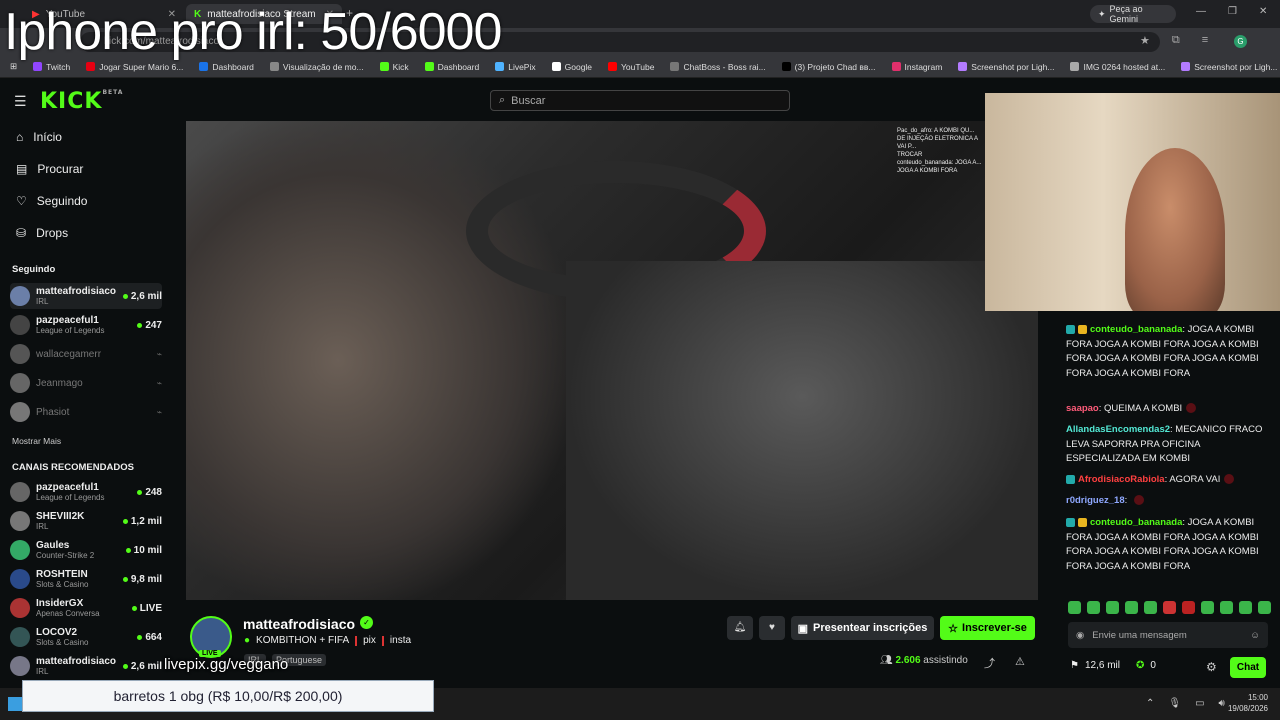  What do you see at coordinates (146, 521) in the screenshot?
I see `viewer-count-text: 1,2 mil` at bounding box center [146, 521].